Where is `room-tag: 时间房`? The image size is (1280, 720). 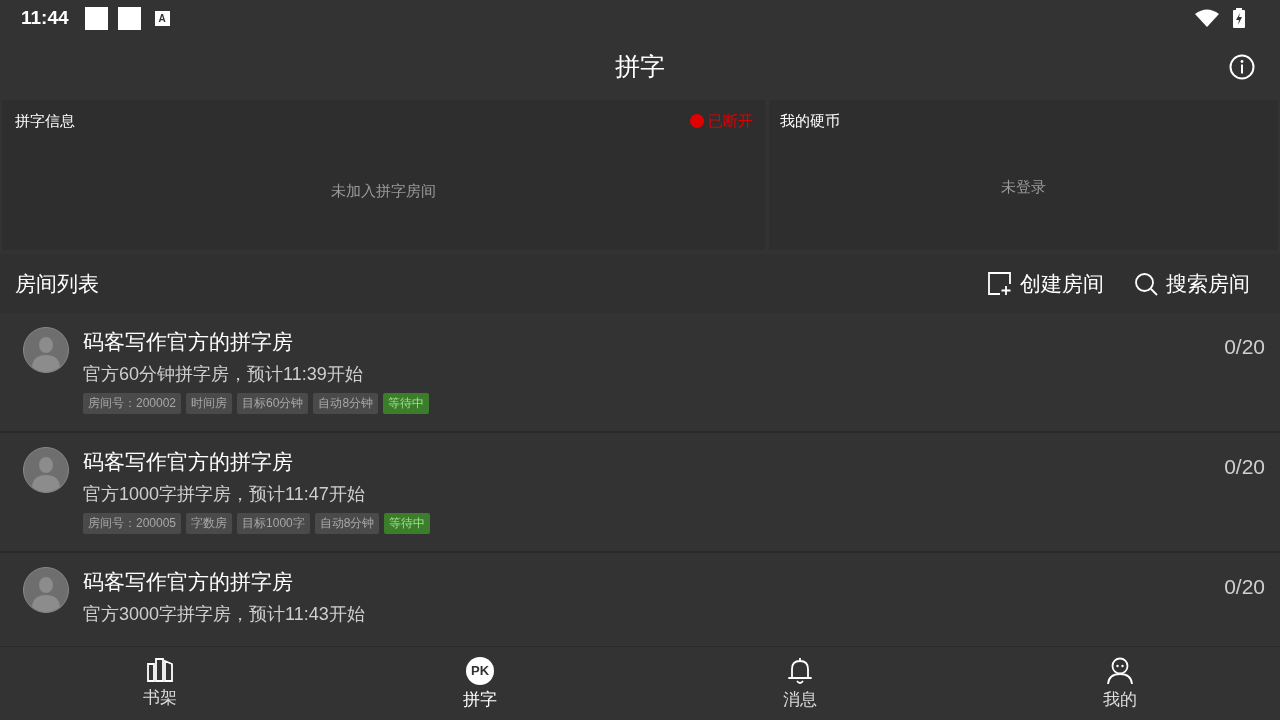 room-tag: 时间房 is located at coordinates (209, 403).